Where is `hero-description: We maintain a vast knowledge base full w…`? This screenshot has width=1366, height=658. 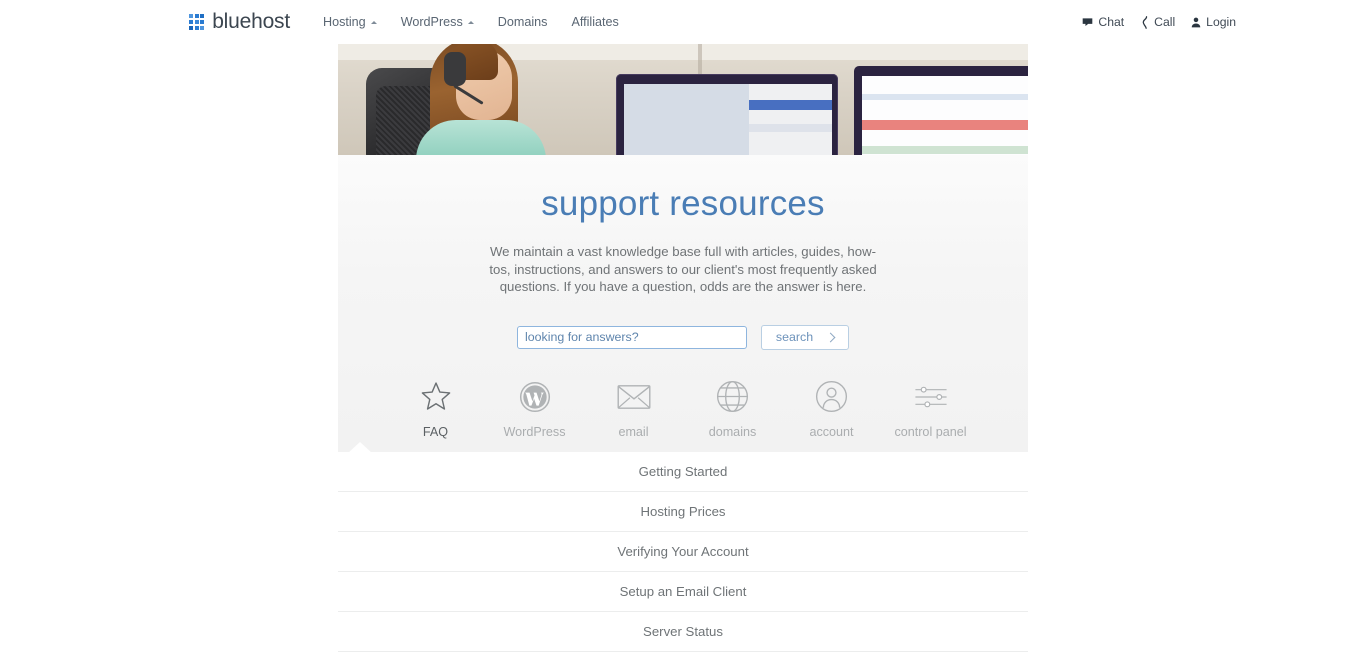
hero-description: We maintain a vast knowledge base full w… is located at coordinates (683, 269).